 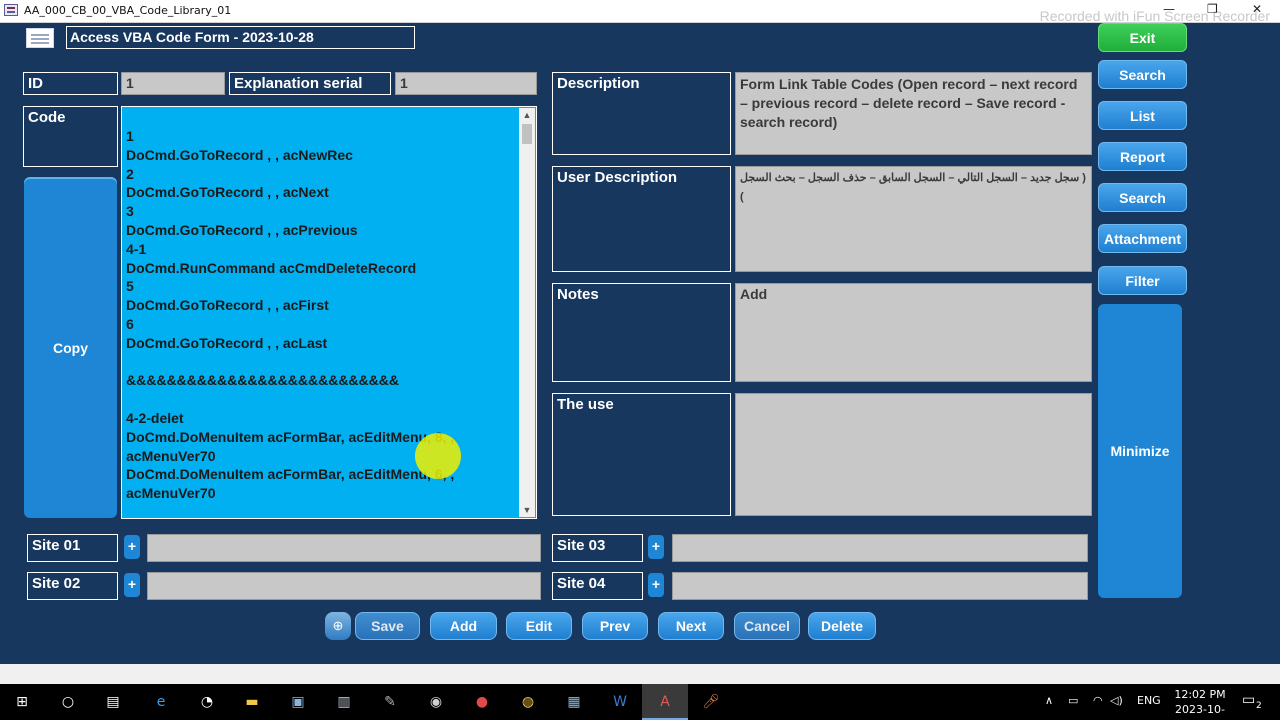 I want to click on site-03-field, so click(x=880, y=548).